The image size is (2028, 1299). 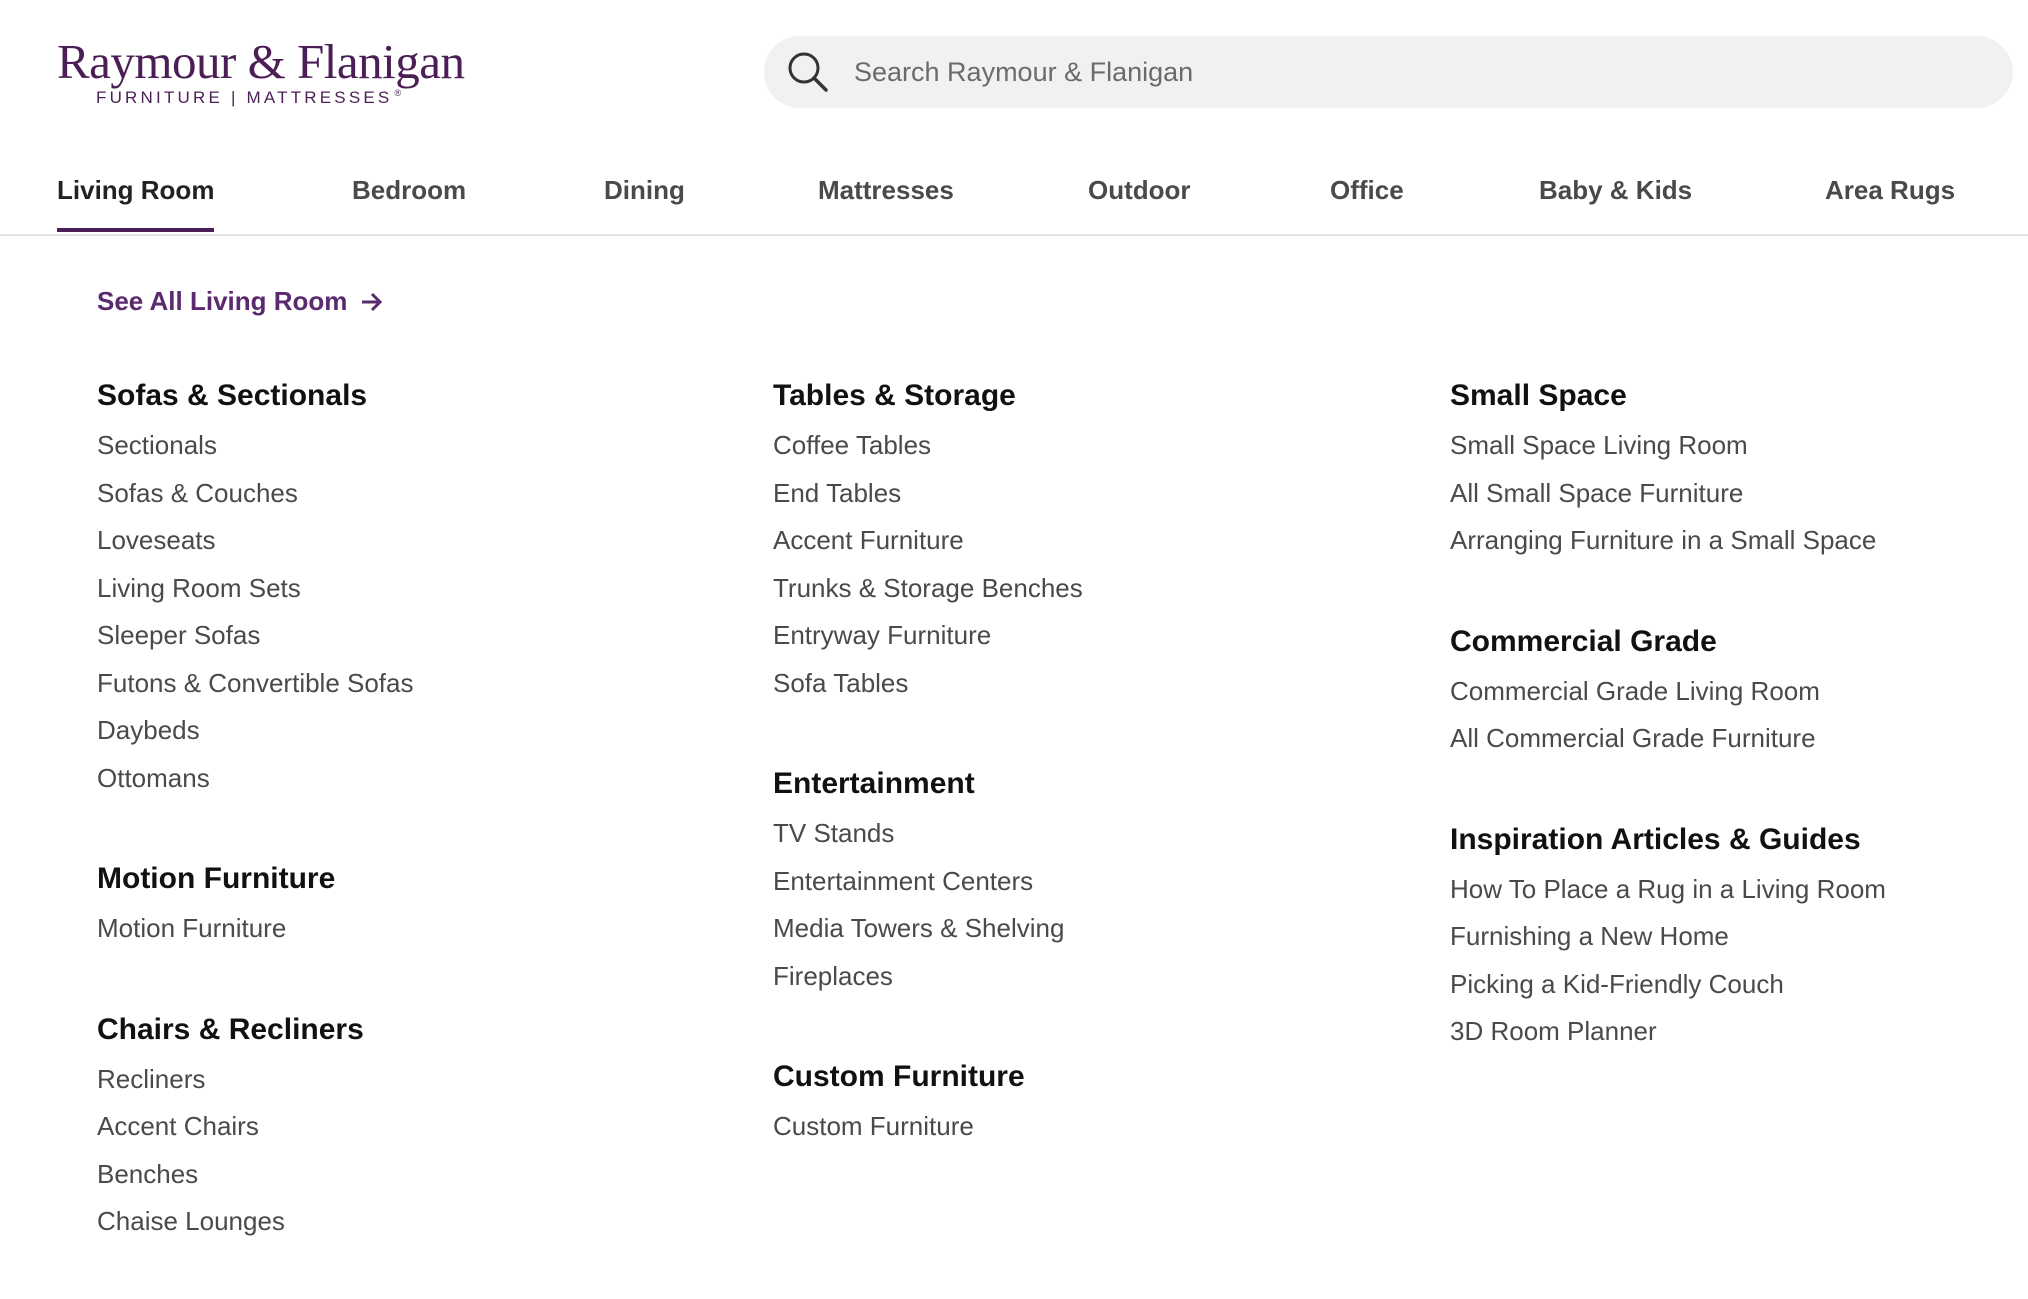 What do you see at coordinates (417, 494) in the screenshot?
I see `menu-link: Sofas & Couches` at bounding box center [417, 494].